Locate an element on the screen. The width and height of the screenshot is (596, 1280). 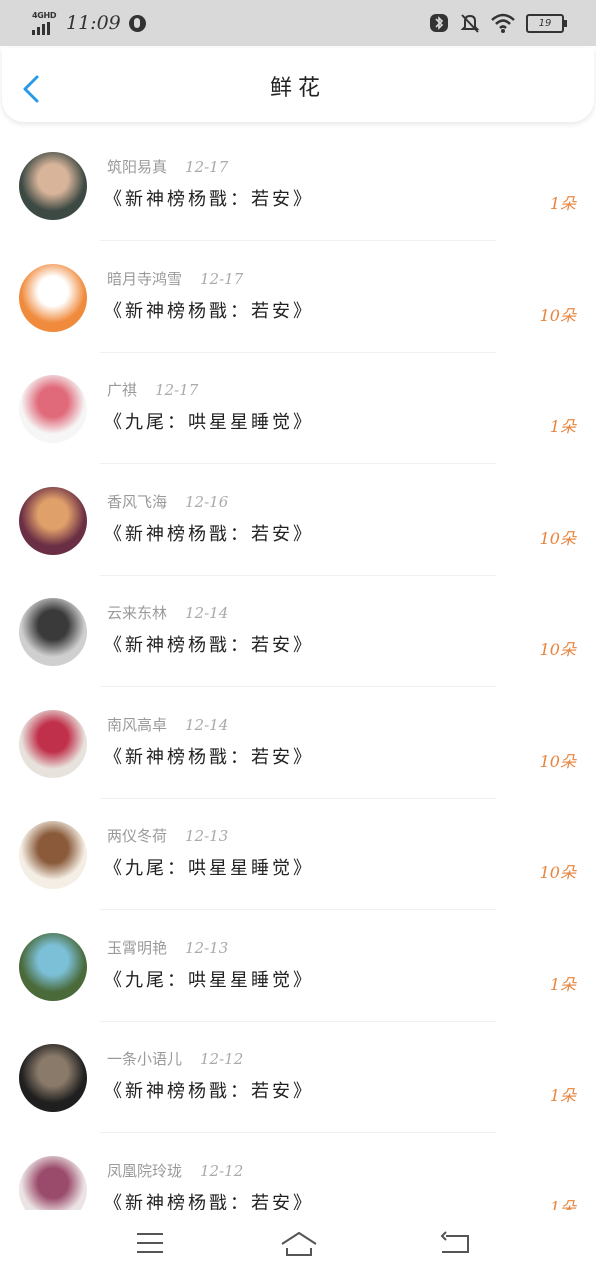
menu-icon is located at coordinates (150, 1243).